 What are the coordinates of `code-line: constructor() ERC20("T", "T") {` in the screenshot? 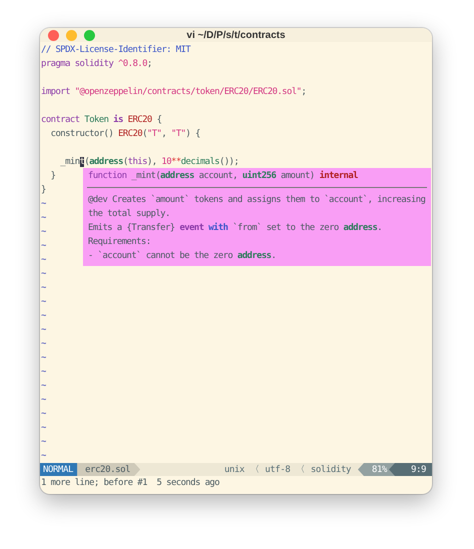 It's located at (125, 134).